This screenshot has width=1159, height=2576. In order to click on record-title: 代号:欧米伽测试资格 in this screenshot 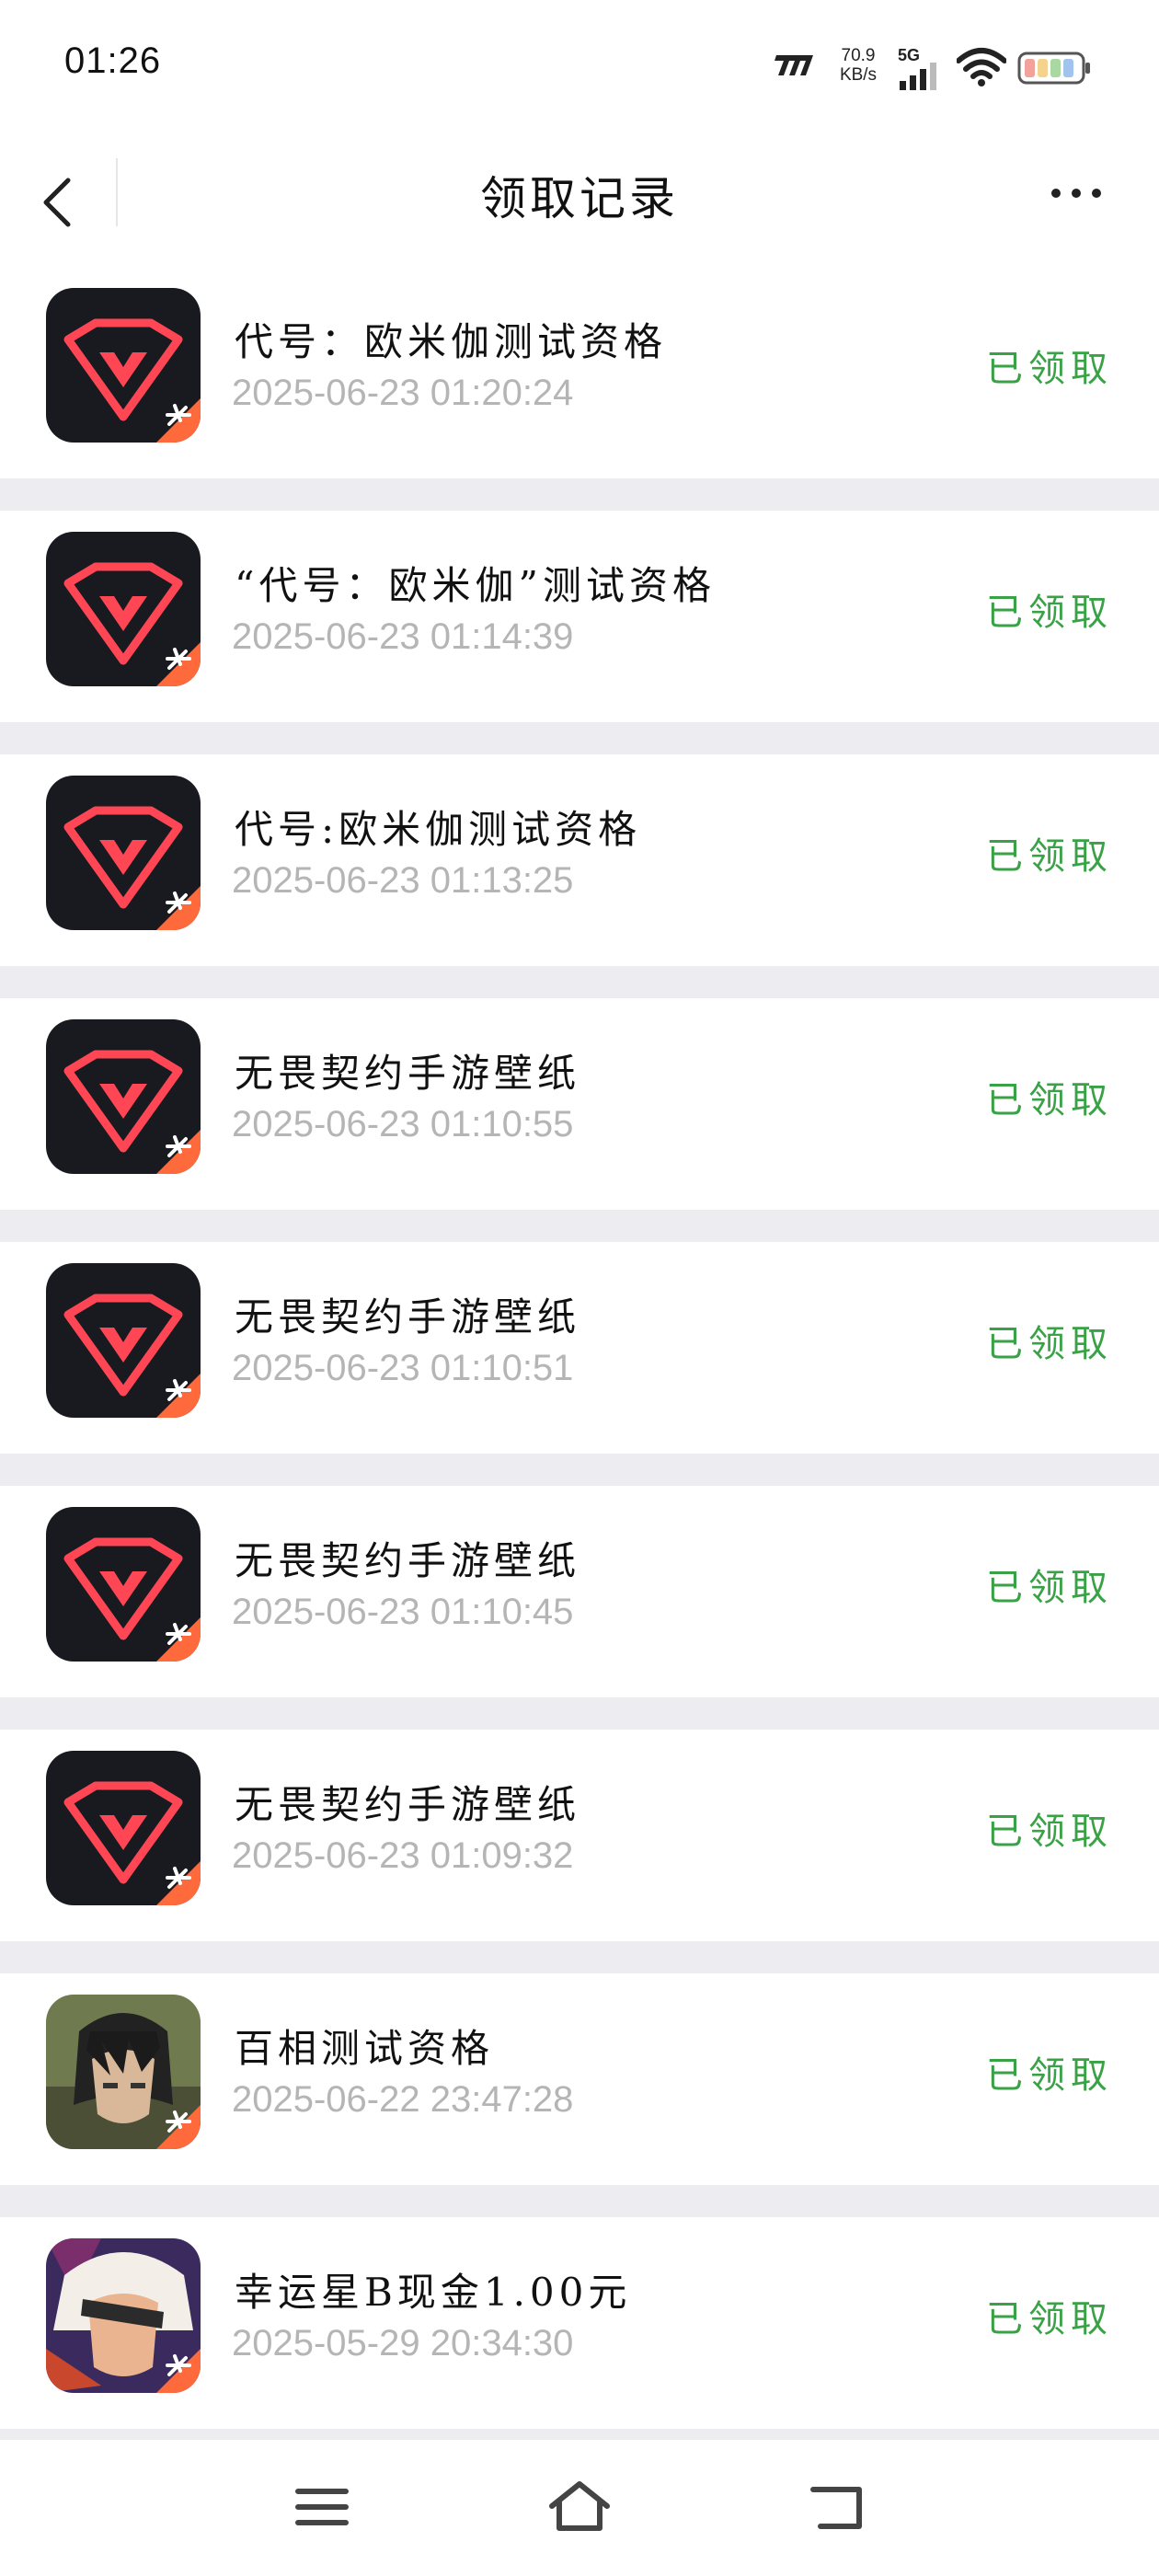, I will do `click(438, 829)`.